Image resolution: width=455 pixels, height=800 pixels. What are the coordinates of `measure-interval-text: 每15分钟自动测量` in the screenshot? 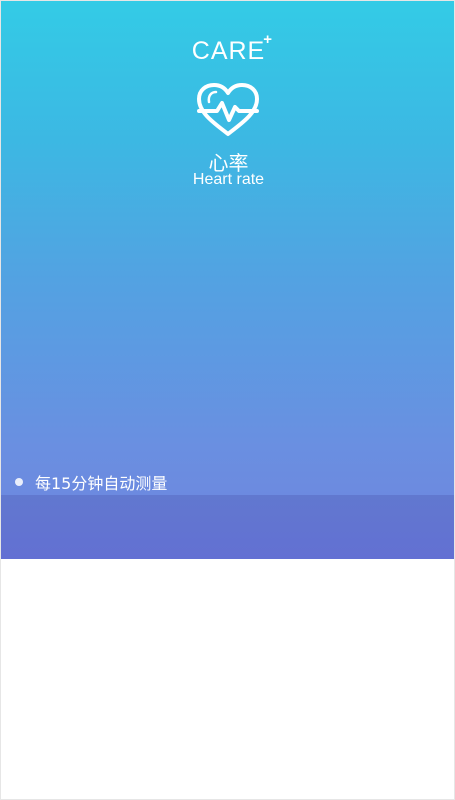 It's located at (101, 483).